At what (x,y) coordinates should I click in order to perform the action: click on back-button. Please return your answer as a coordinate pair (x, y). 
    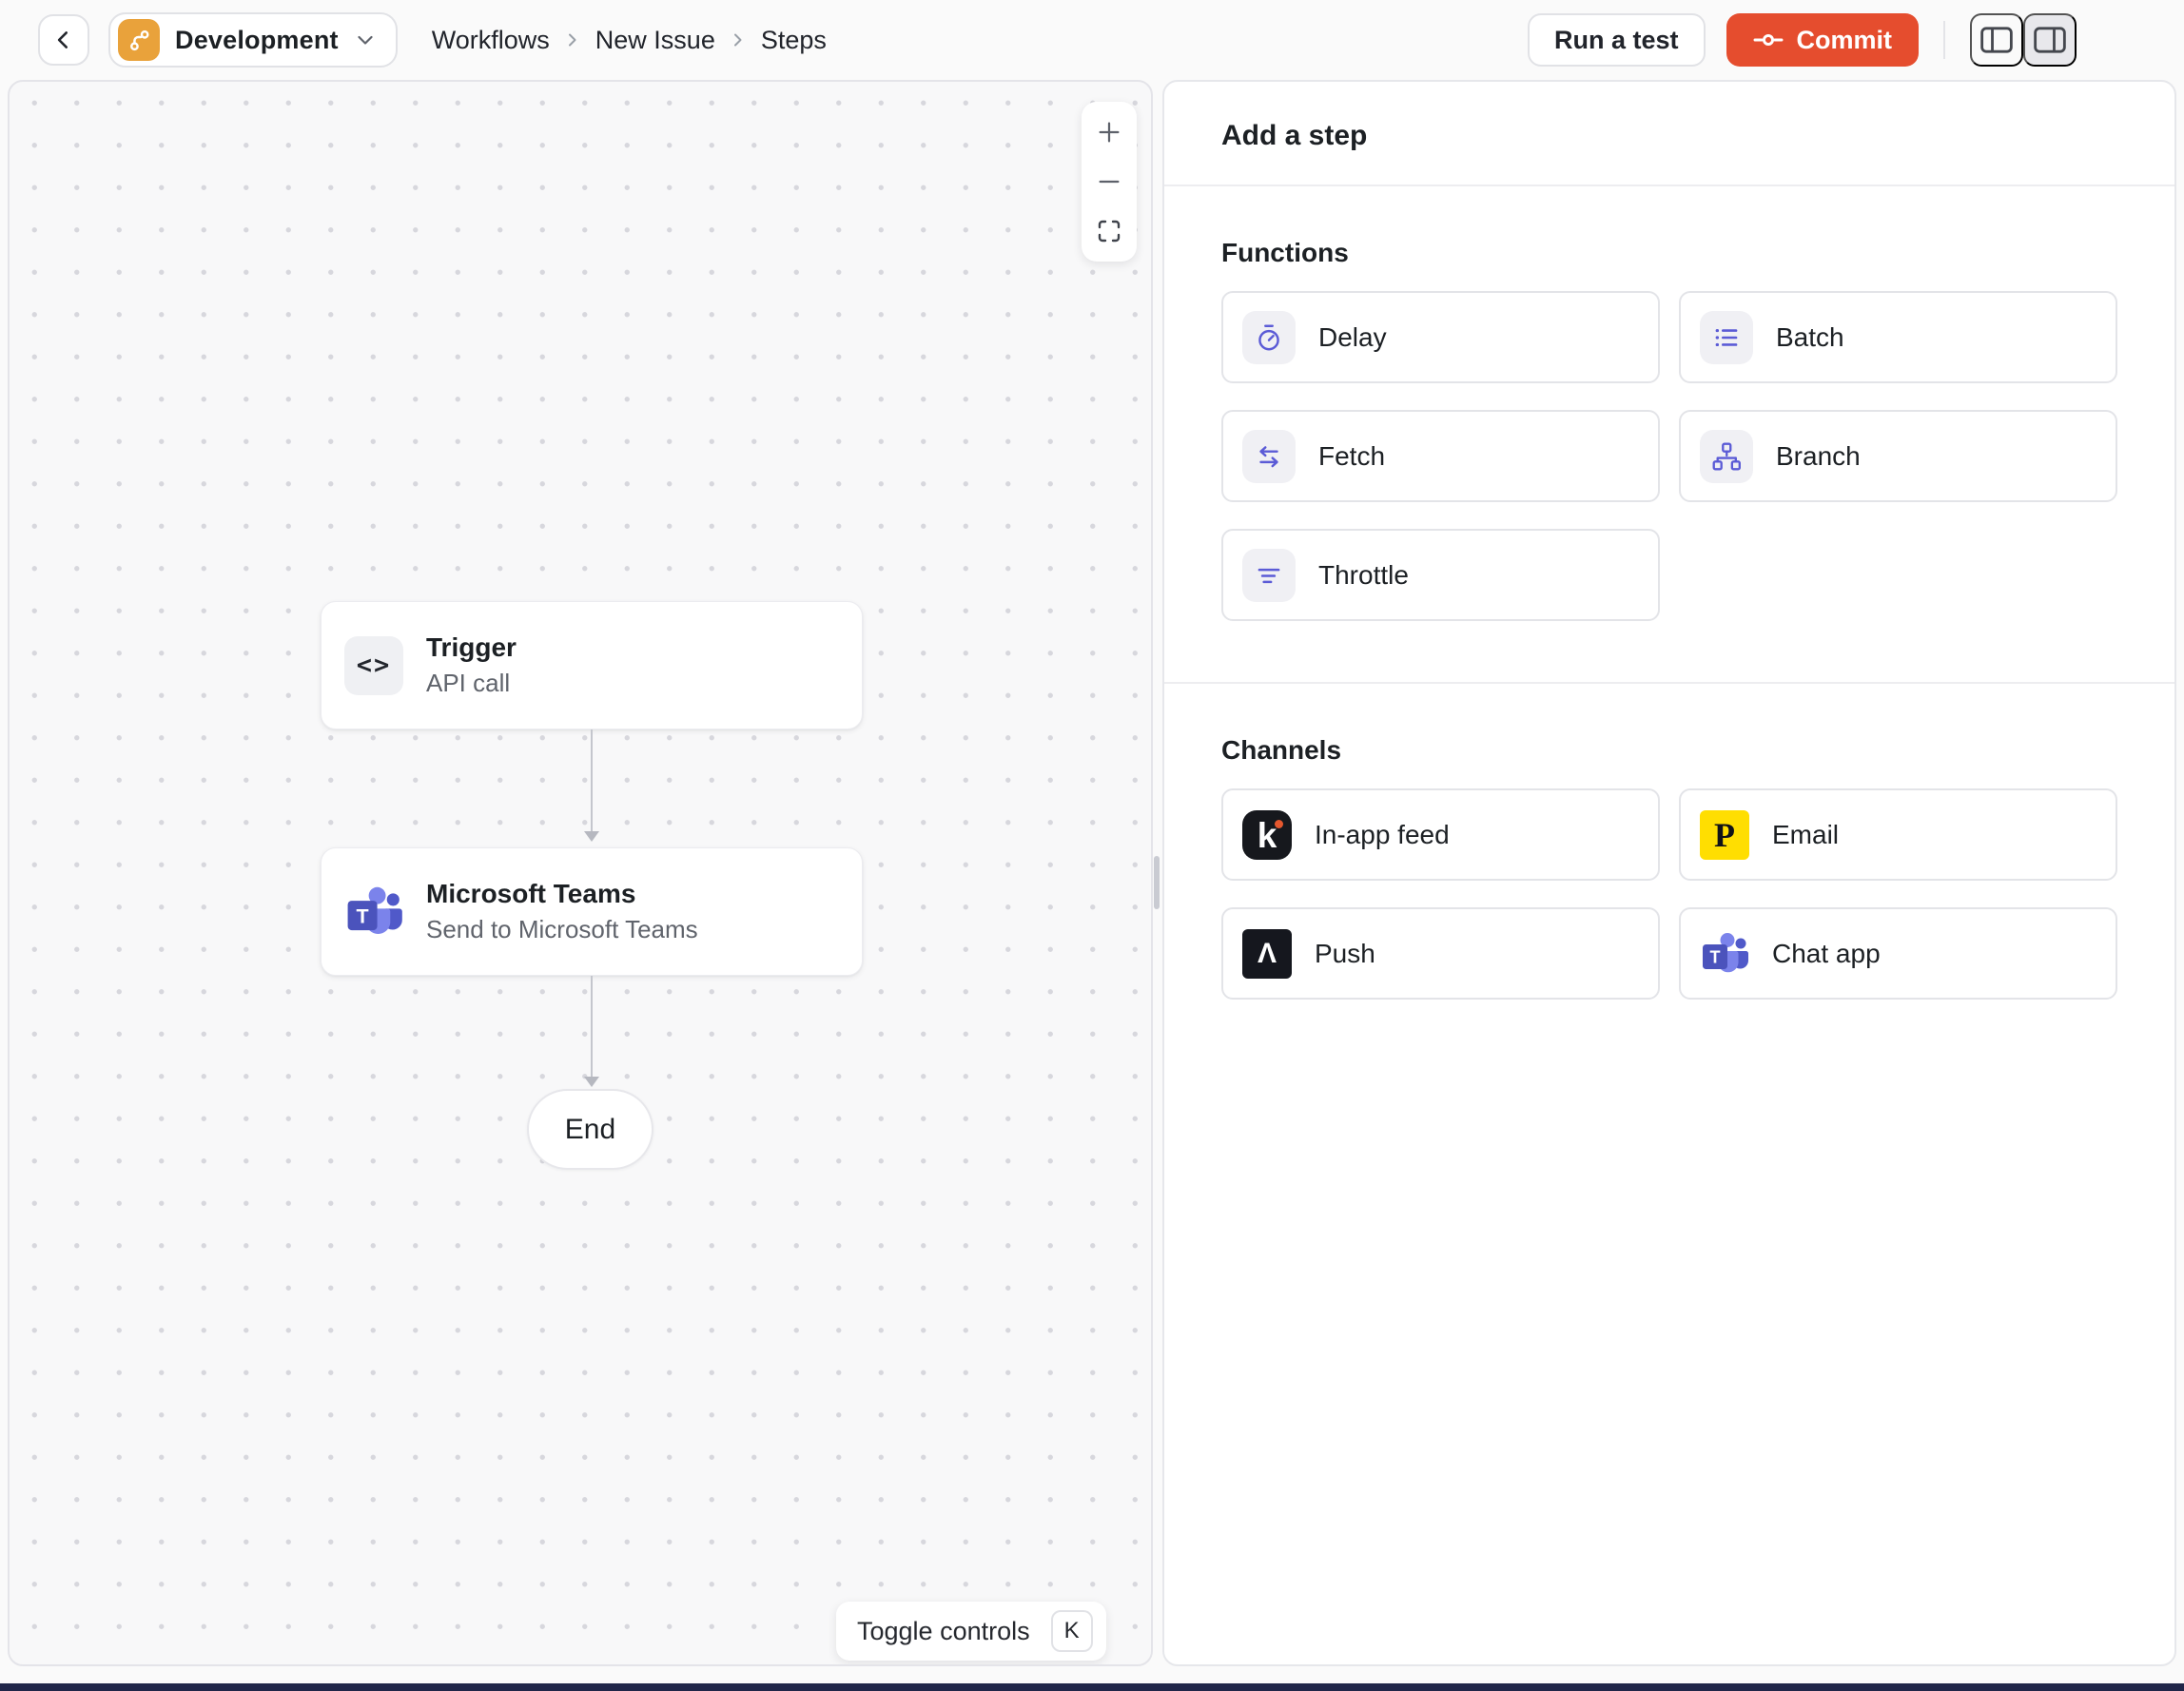
    Looking at the image, I should click on (63, 40).